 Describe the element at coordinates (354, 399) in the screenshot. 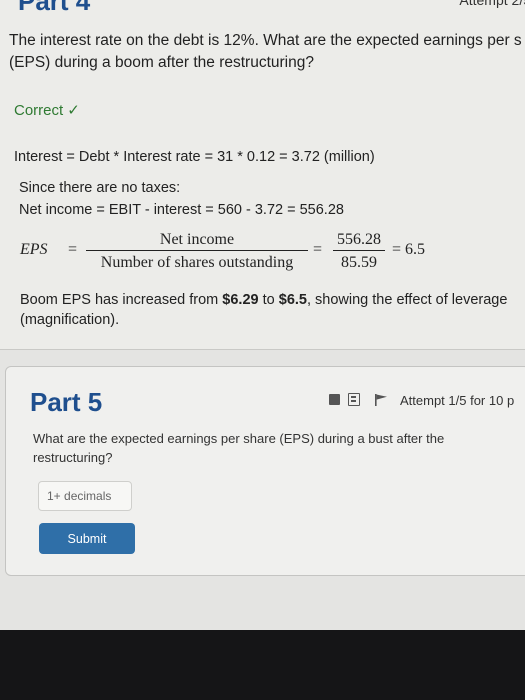

I see `calculator-icon` at that location.